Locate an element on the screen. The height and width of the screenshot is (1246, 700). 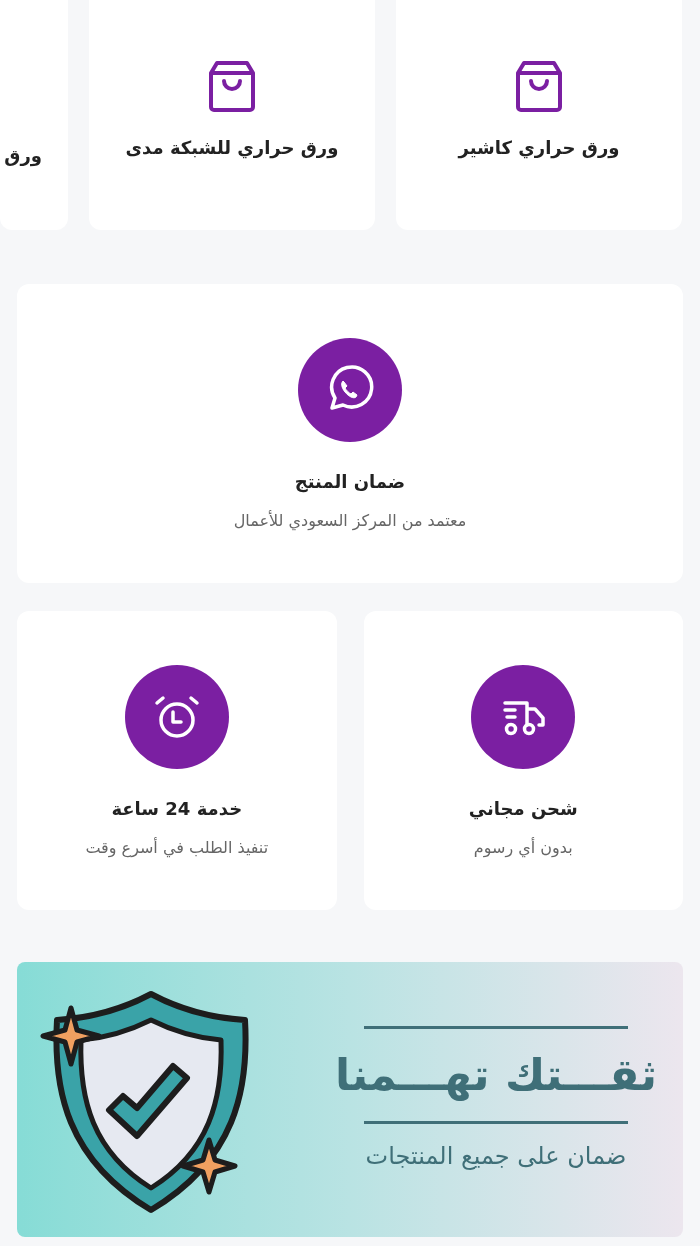
feature-title: ضمان المنتج is located at coordinates (350, 482).